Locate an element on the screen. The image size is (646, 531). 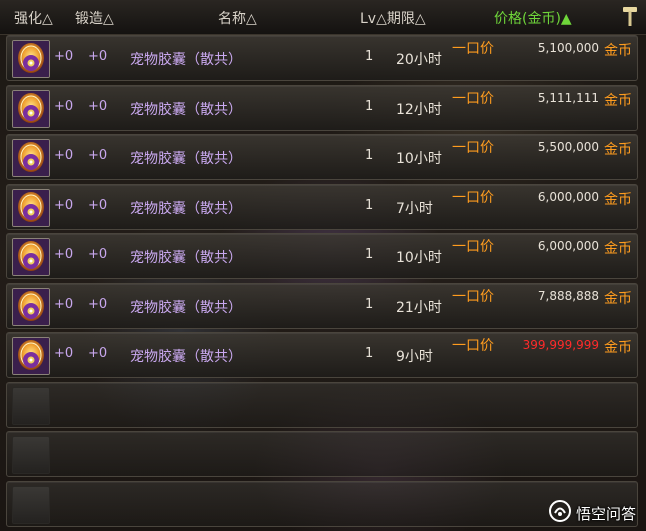
listing-row: +0 +0 宠物胶囊（散共） 1 10小时 一口价 6,000,000 金币 is located at coordinates (322, 256).